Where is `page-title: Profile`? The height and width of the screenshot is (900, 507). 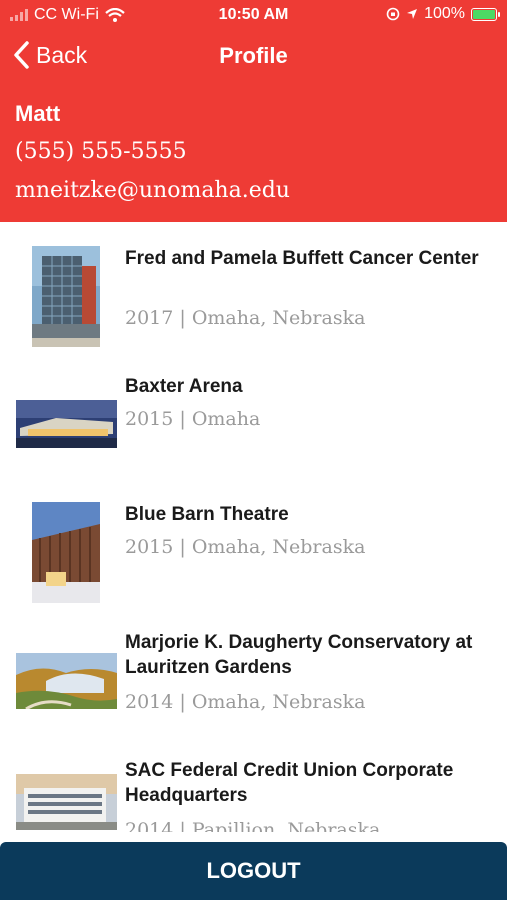
page-title: Profile is located at coordinates (253, 55).